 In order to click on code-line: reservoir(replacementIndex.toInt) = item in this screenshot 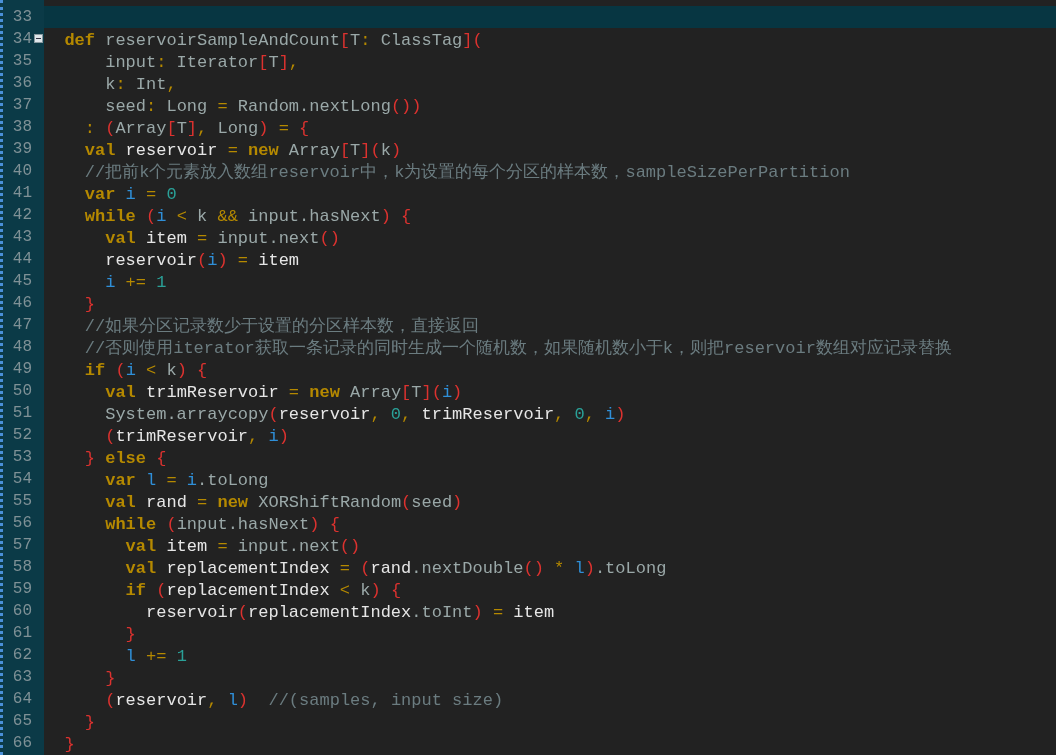, I will do `click(350, 612)`.